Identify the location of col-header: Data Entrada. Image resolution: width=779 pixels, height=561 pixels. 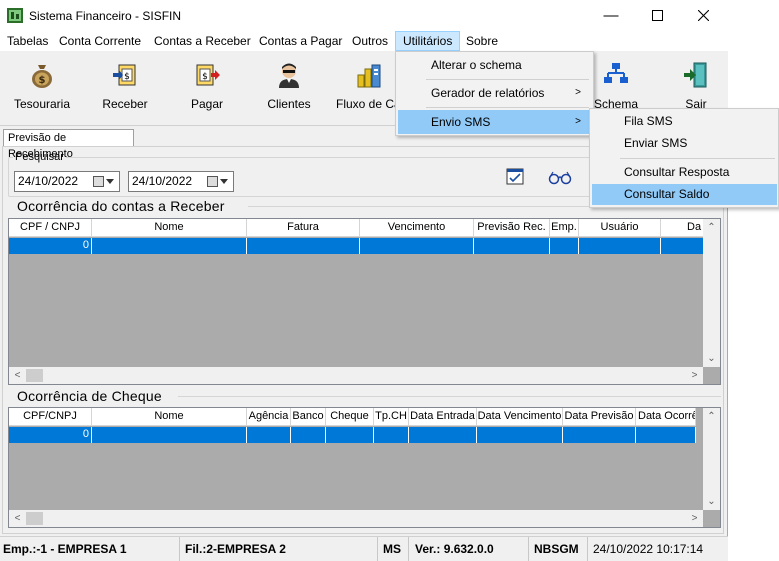
(443, 417).